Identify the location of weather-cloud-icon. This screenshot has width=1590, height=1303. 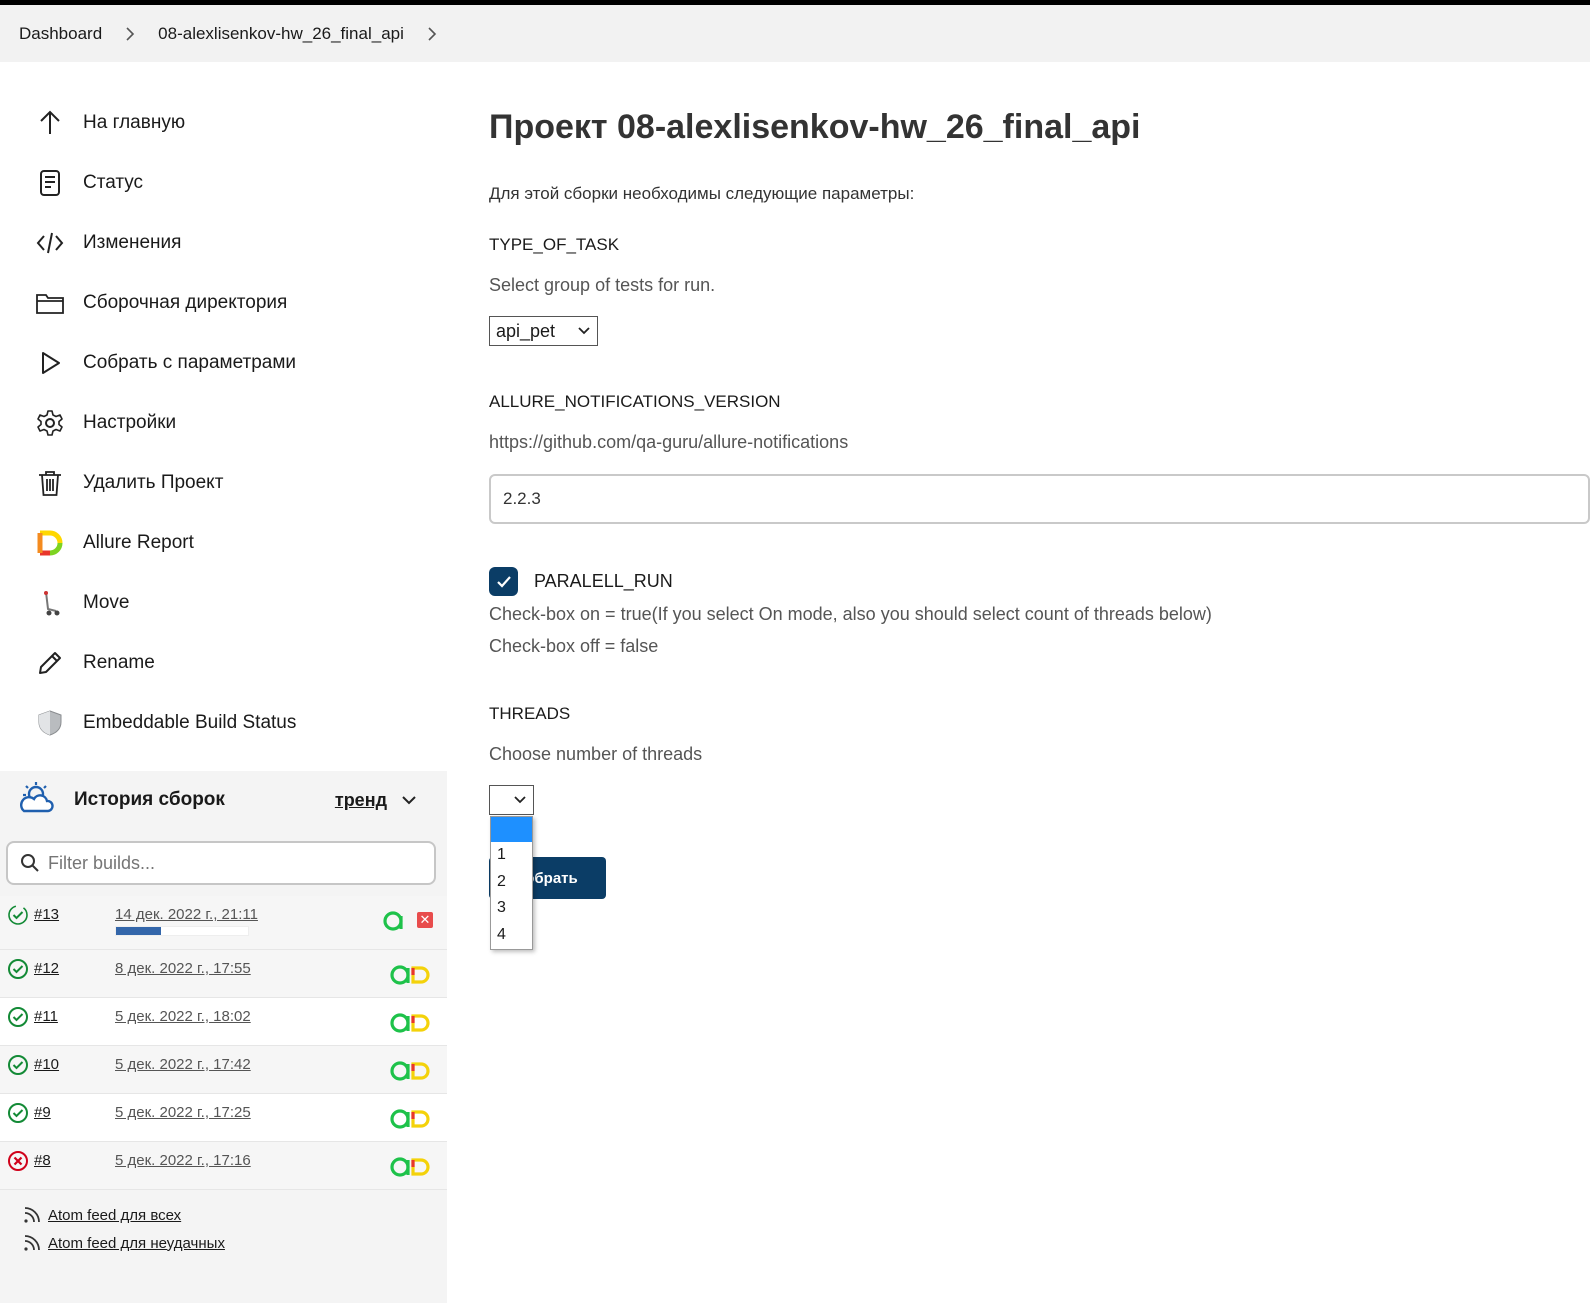
(37, 800).